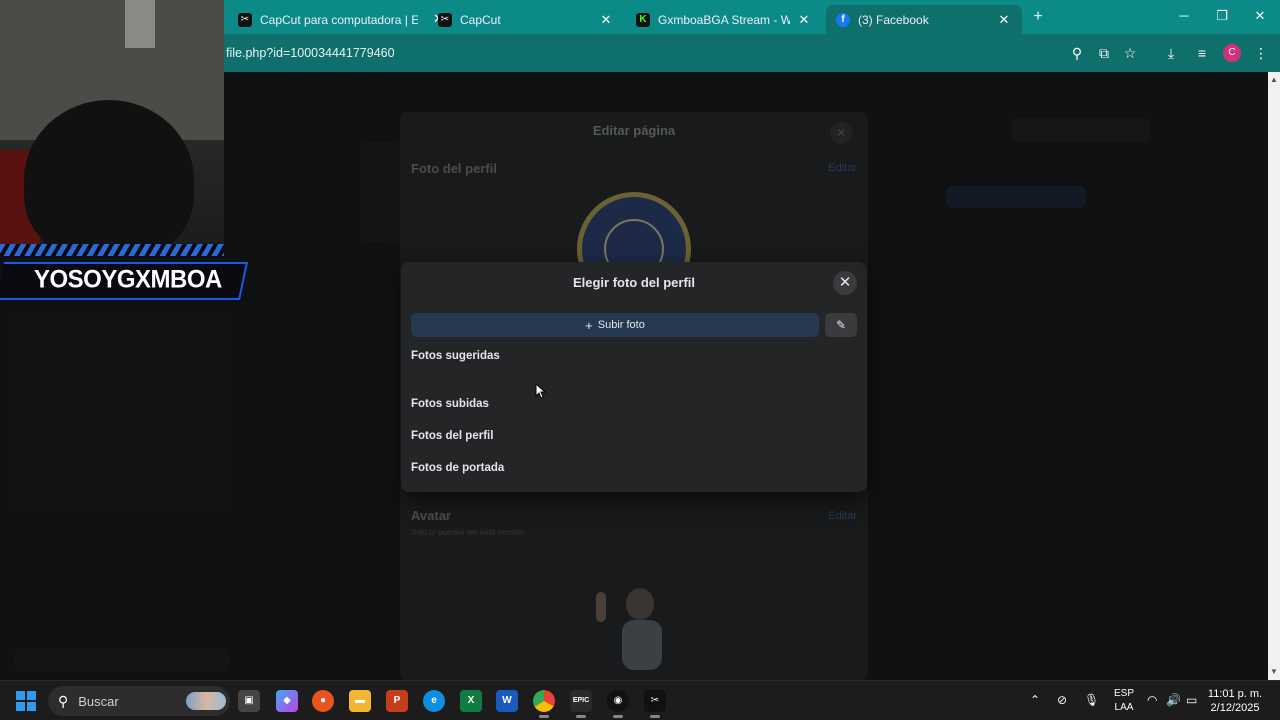 This screenshot has width=1280, height=720. I want to click on clock-time: 11:01 p. m., so click(1235, 694).